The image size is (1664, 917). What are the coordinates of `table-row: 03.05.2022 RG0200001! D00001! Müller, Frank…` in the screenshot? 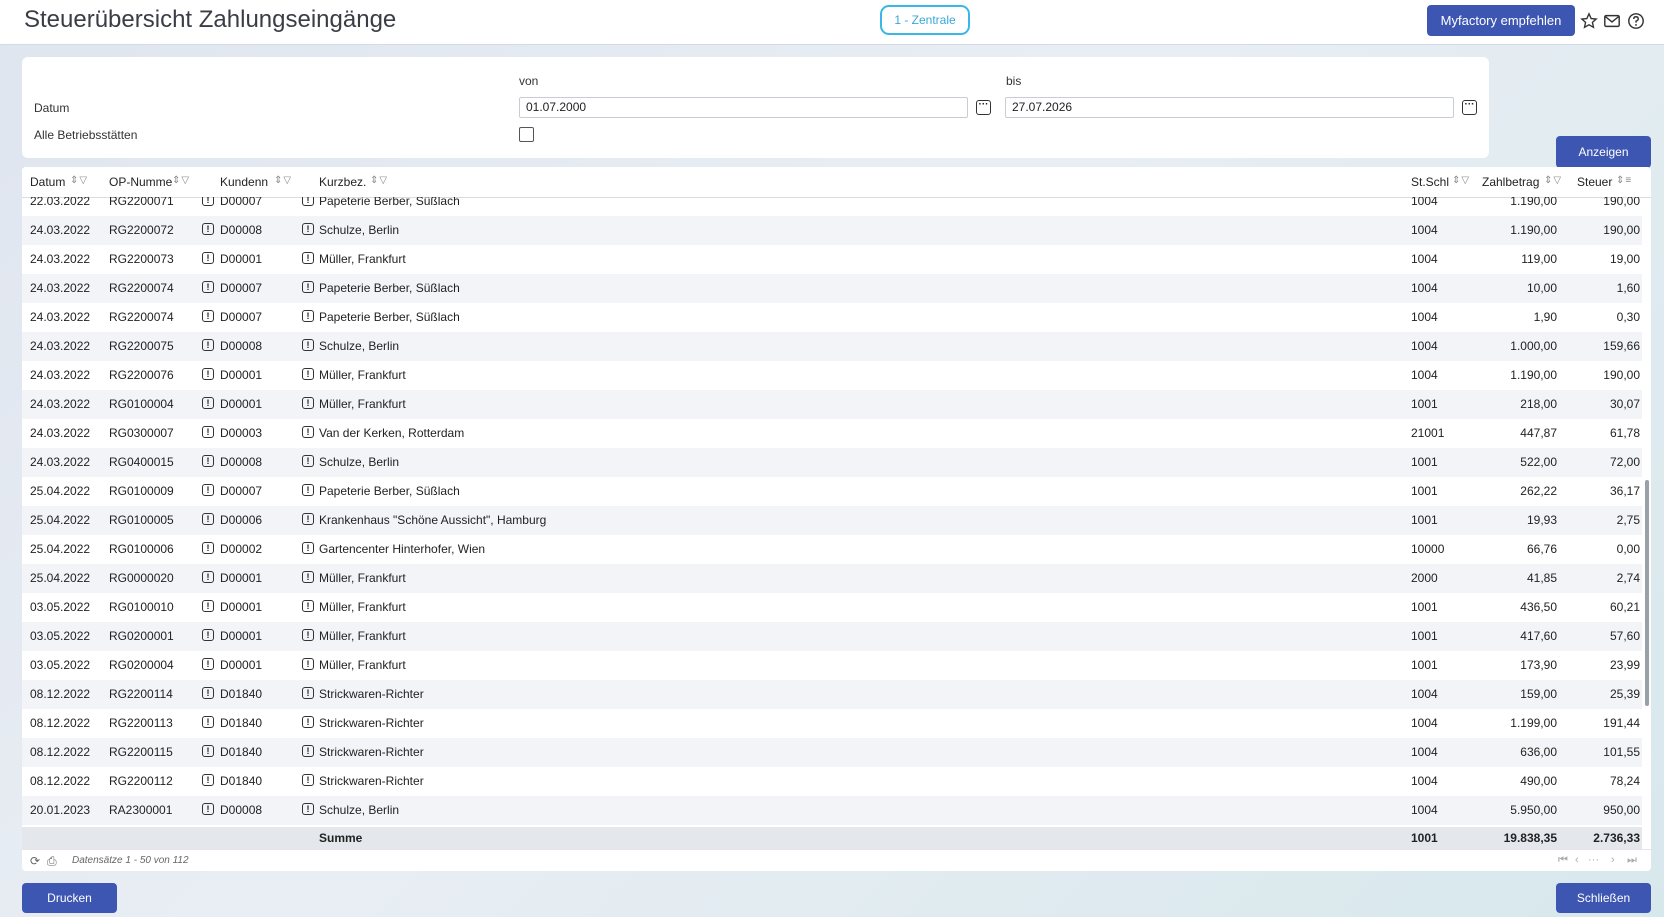 It's located at (832, 636).